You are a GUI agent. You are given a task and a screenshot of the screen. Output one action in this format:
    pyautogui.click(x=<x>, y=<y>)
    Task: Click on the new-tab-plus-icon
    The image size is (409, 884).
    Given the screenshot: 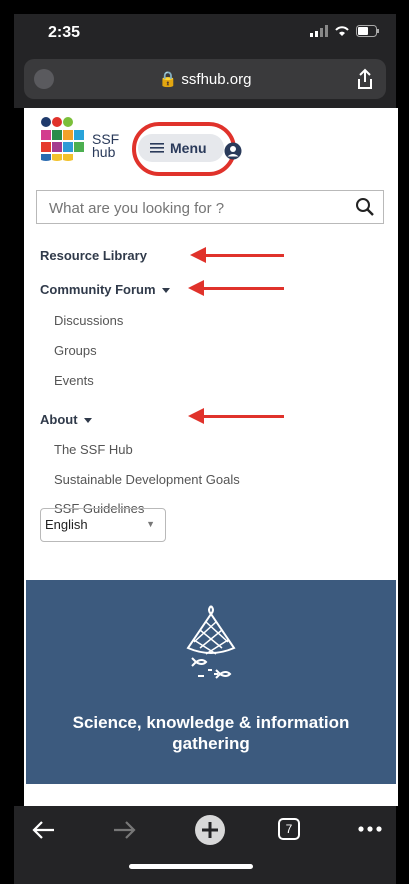 What is the action you would take?
    pyautogui.click(x=210, y=830)
    